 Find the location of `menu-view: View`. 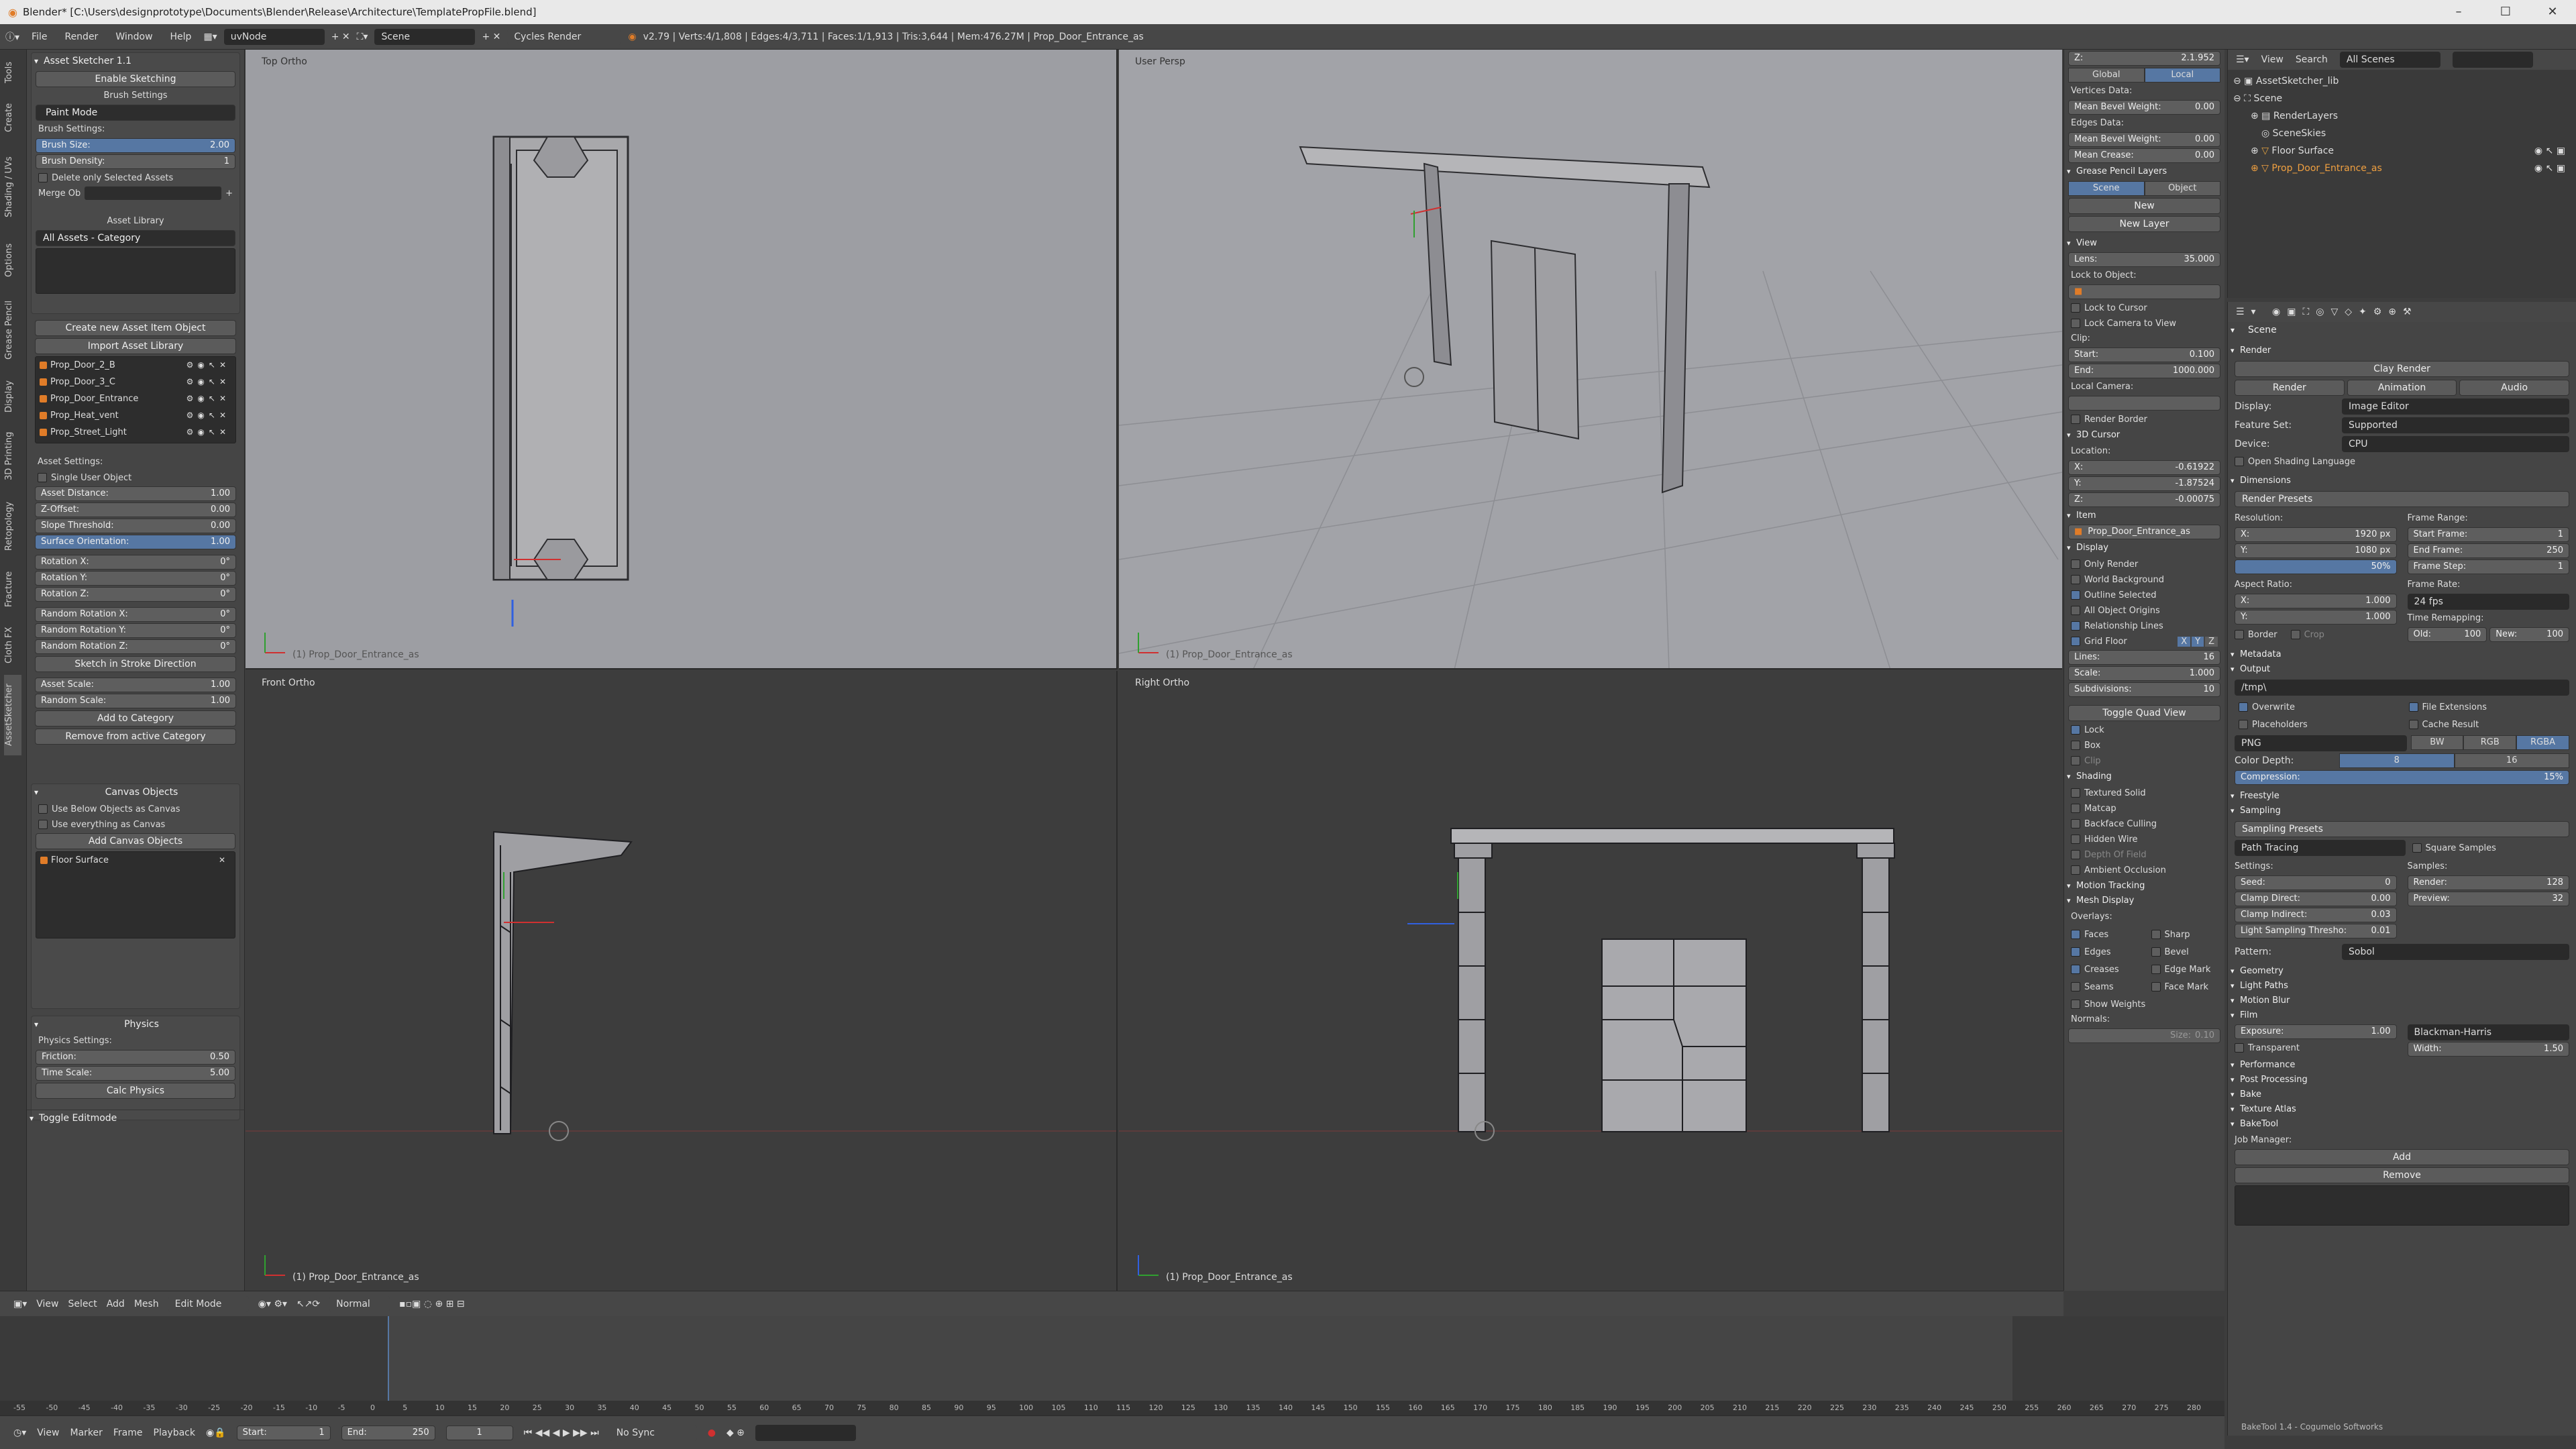

menu-view: View is located at coordinates (47, 1304).